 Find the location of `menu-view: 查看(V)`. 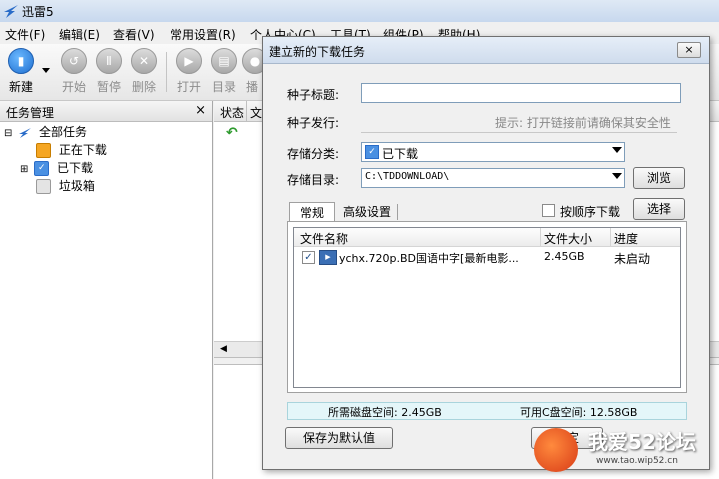

menu-view: 查看(V) is located at coordinates (134, 34).